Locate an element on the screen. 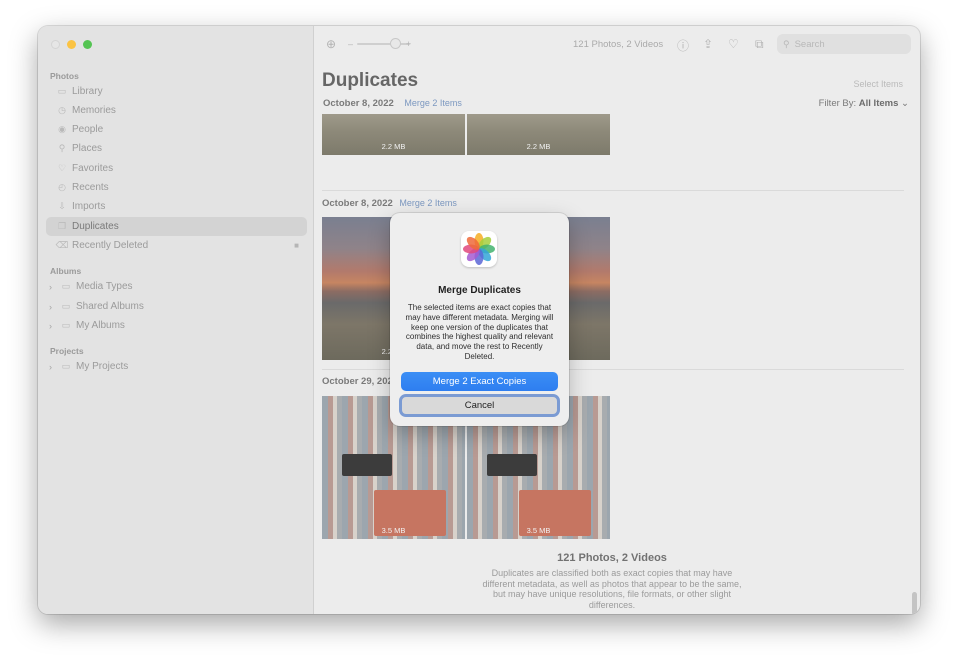 The image size is (958, 665). search-icon: ⚲ is located at coordinates (786, 43).